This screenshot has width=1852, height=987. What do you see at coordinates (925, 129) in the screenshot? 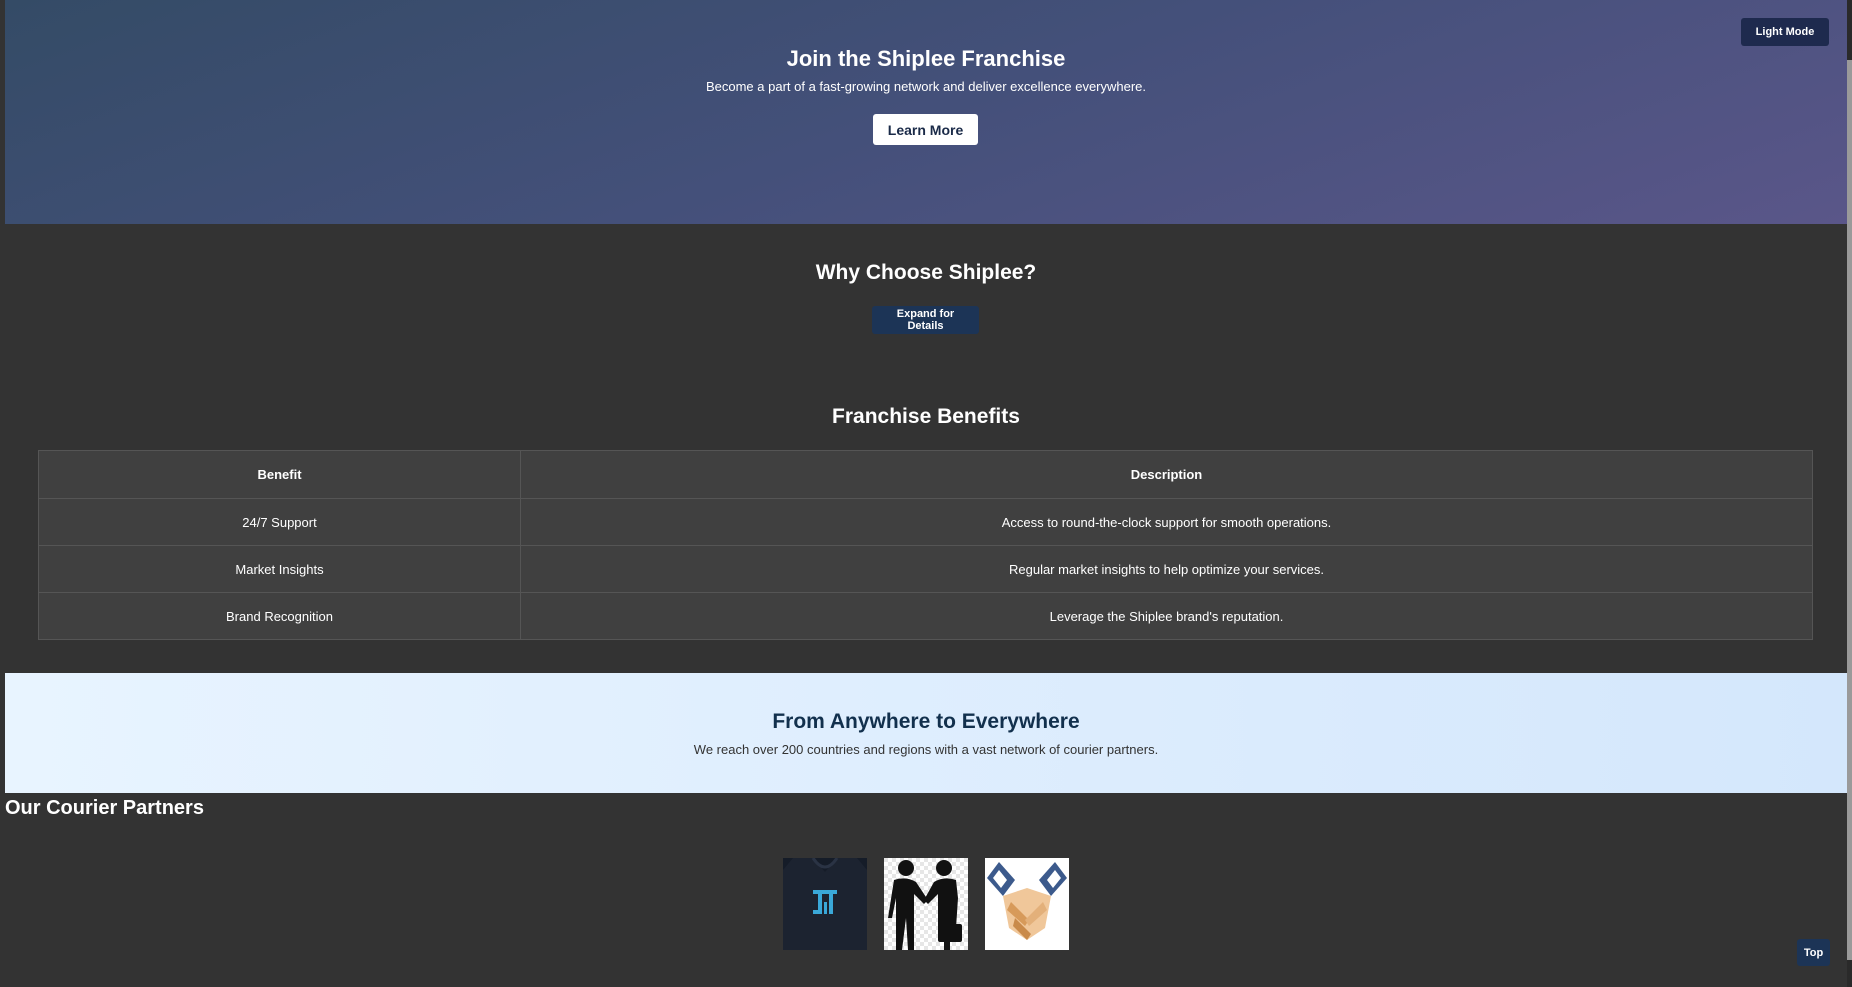
I see `learn-more-button: Learn More` at bounding box center [925, 129].